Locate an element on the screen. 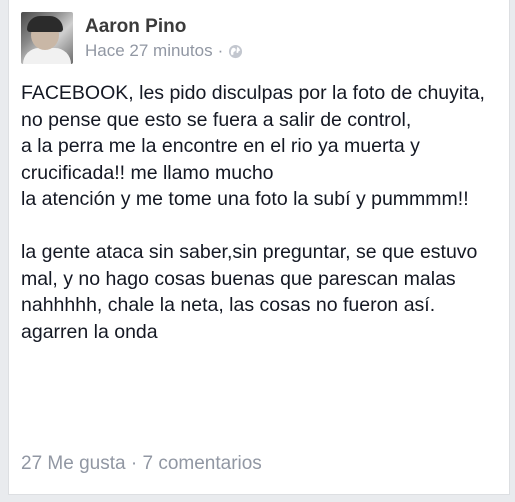  likes-count: 27 Me gusta is located at coordinates (73, 463).